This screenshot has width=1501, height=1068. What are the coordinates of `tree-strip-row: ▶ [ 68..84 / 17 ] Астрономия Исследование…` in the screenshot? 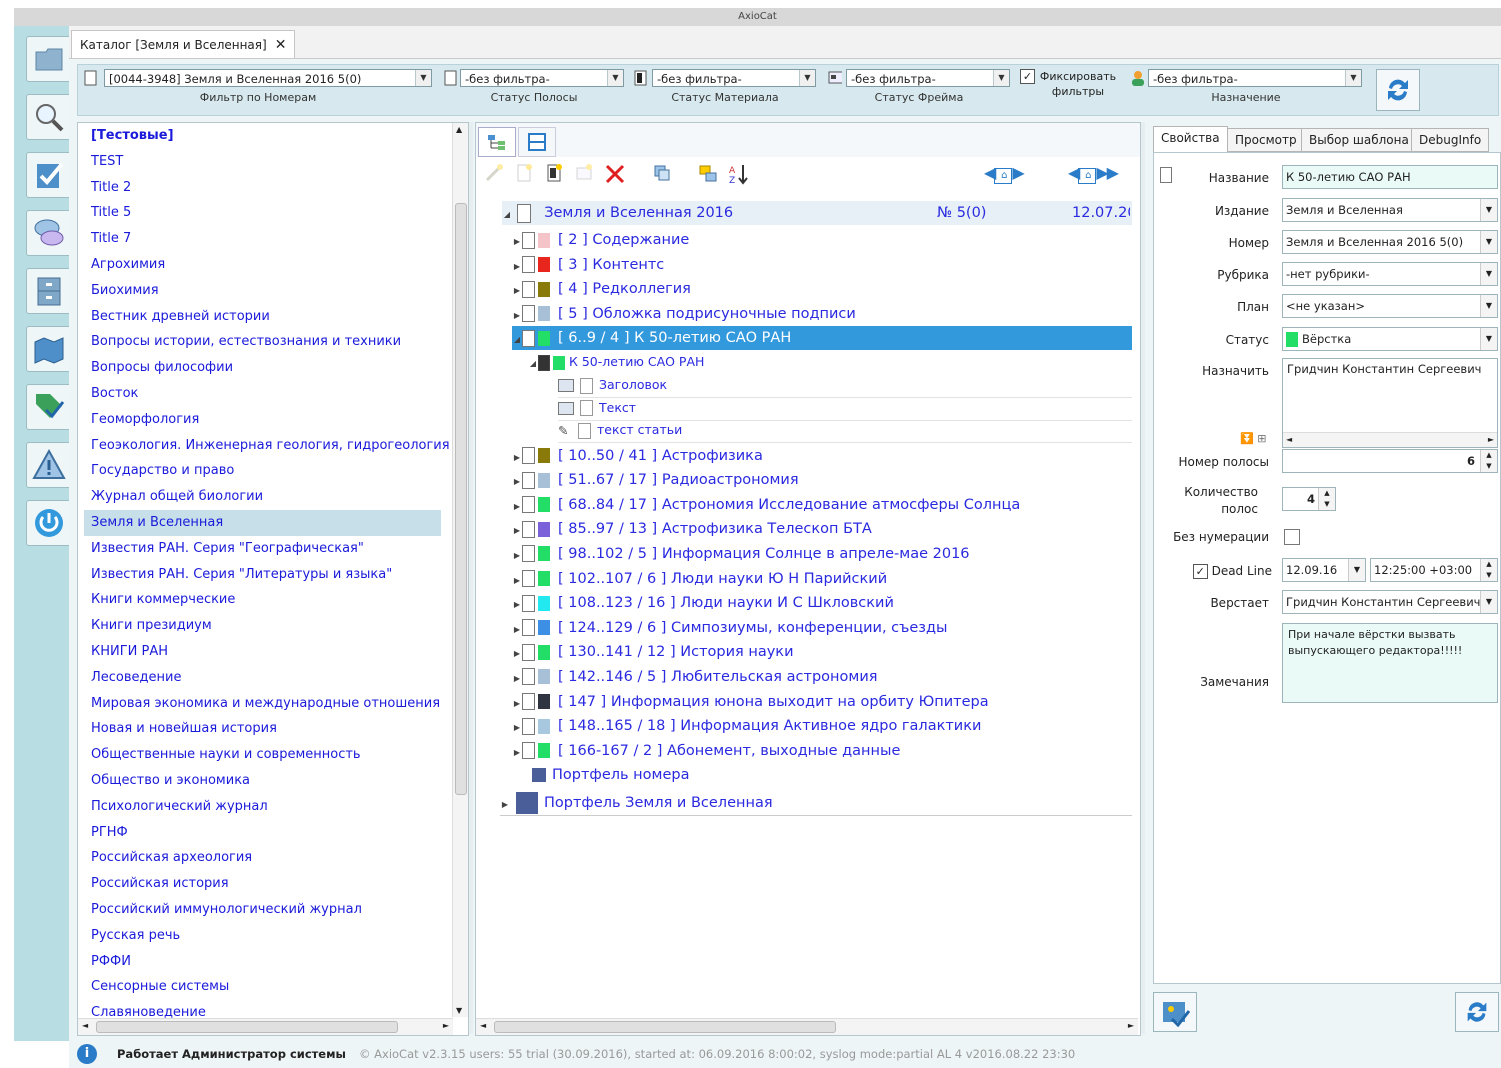 It's located at (766, 505).